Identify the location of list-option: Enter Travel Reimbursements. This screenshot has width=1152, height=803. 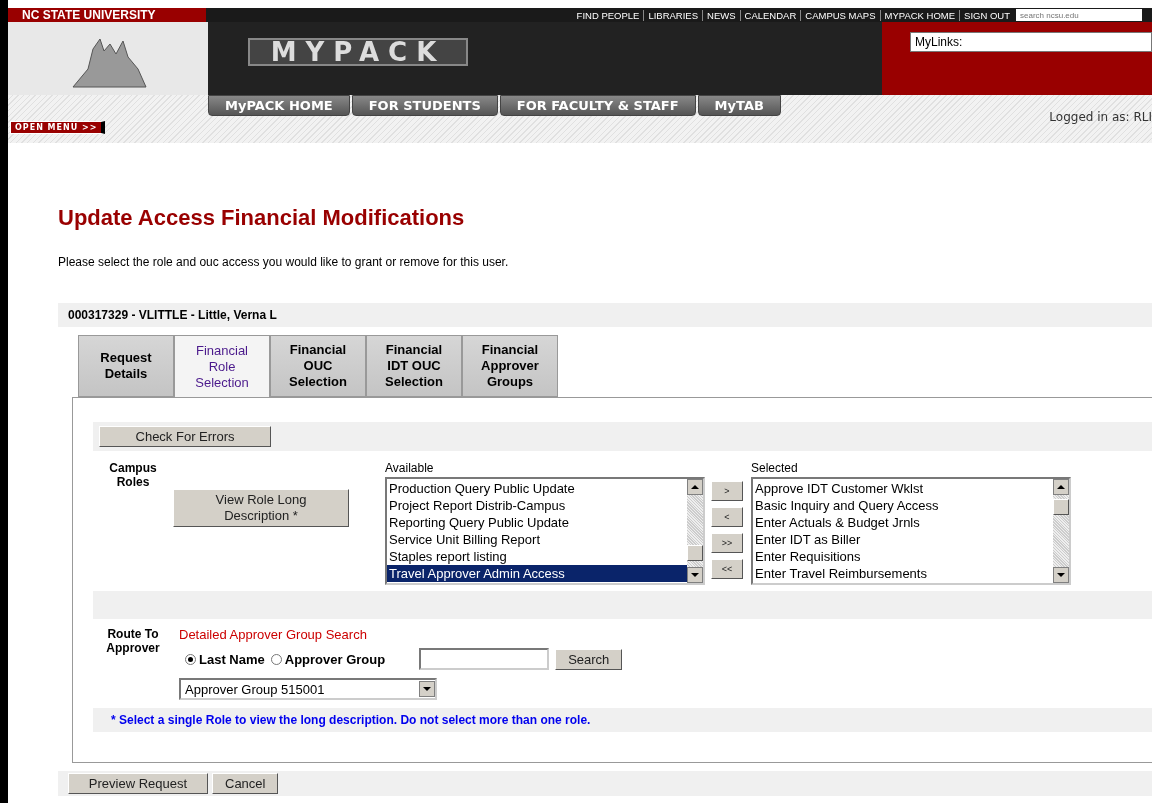
(903, 573).